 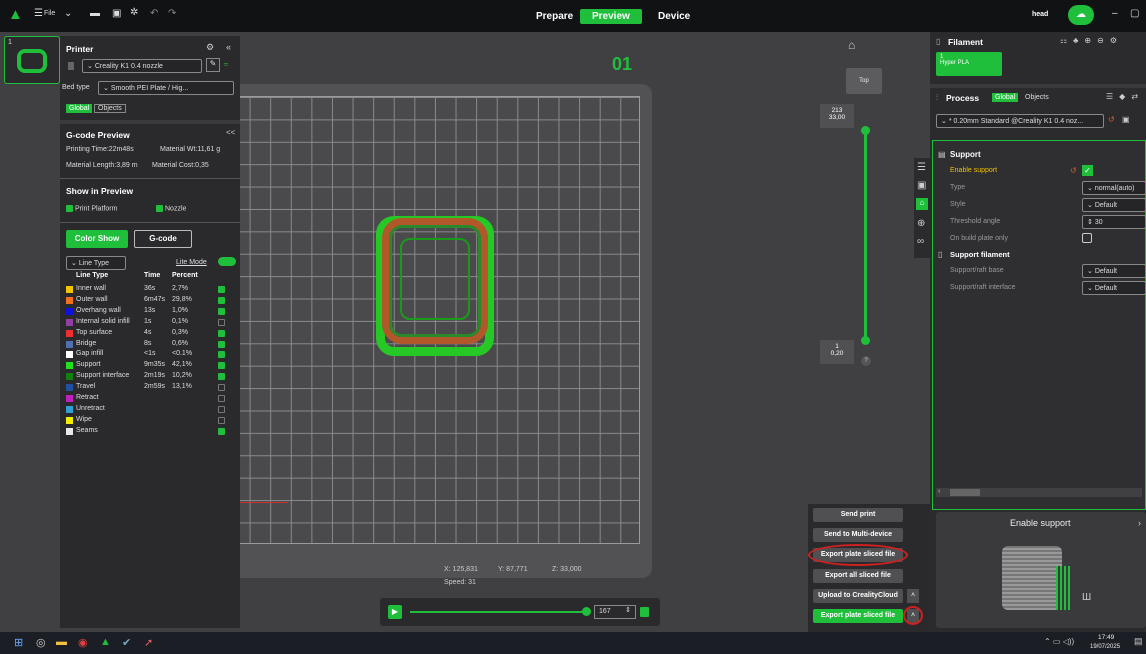 What do you see at coordinates (176, 334) in the screenshot?
I see `table-row: Top surface 4s 0,3%` at bounding box center [176, 334].